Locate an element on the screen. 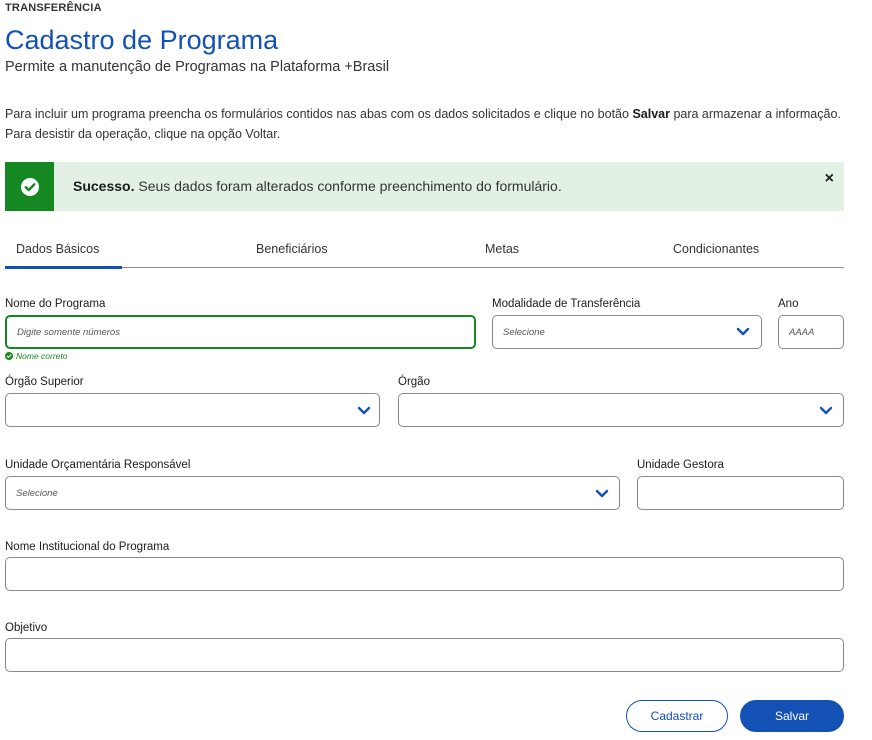 The height and width of the screenshot is (740, 872). nome-institucional-input is located at coordinates (424, 574).